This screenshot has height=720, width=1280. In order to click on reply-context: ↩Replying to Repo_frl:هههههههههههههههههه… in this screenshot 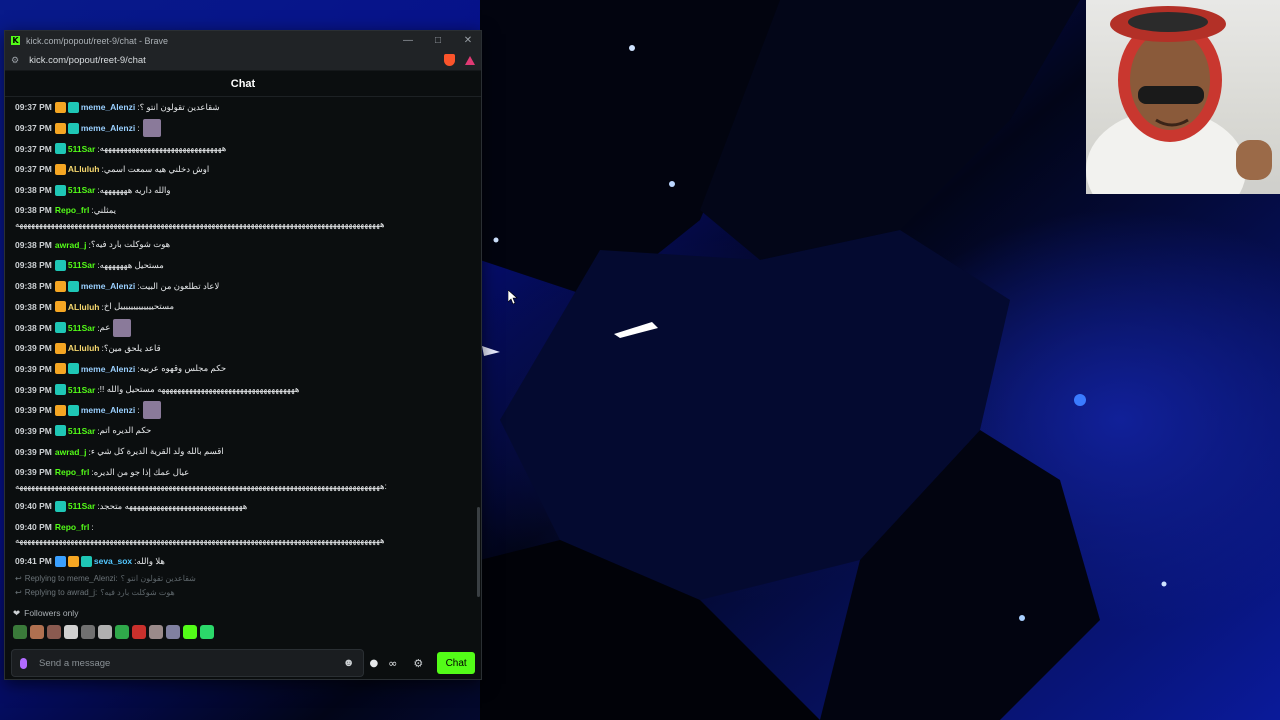, I will do `click(243, 601)`.